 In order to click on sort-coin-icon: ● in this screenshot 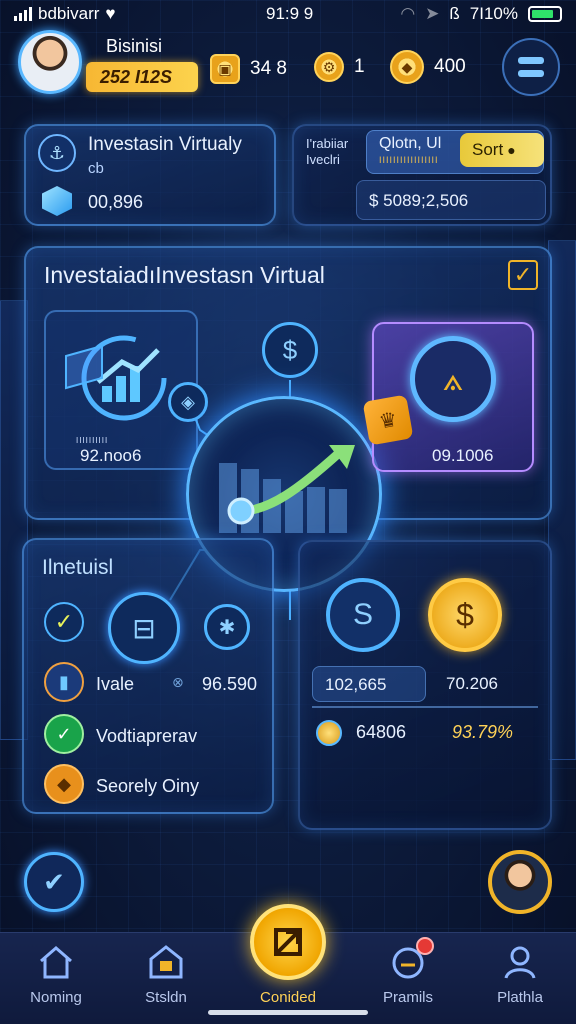, I will do `click(511, 150)`.